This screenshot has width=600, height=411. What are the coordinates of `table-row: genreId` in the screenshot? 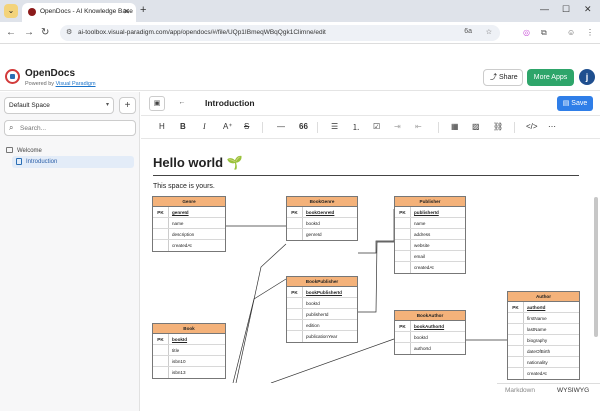 It's located at (322, 234).